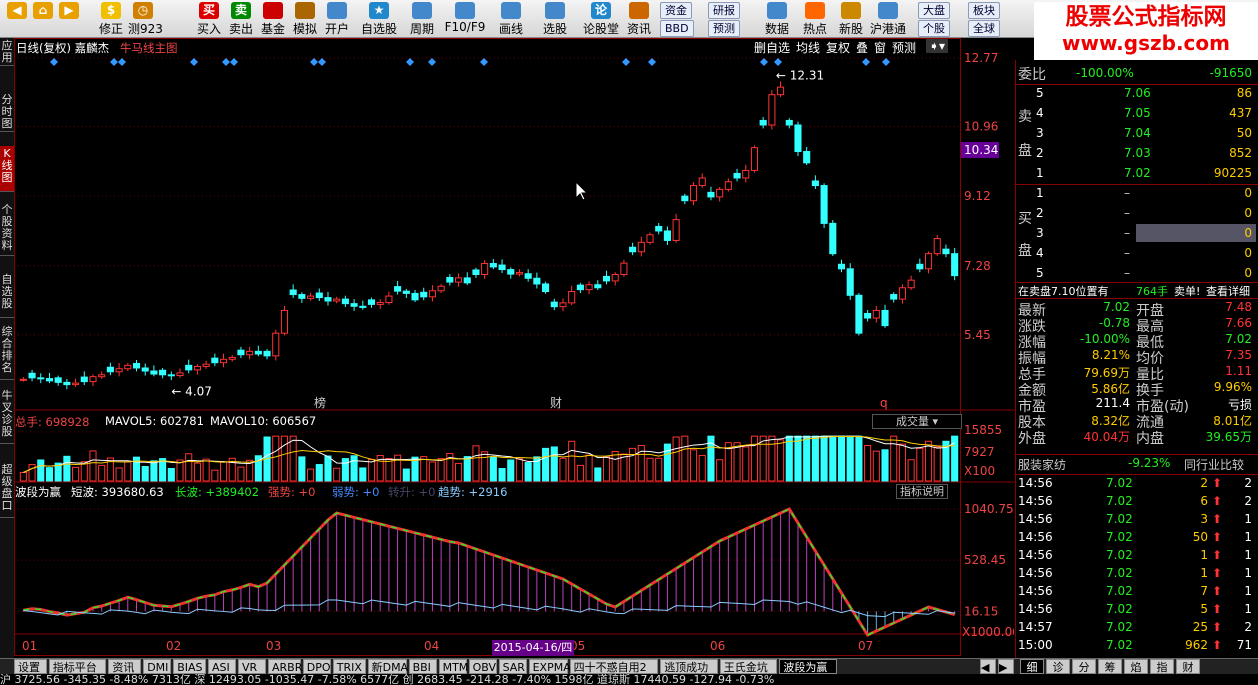 The image size is (1258, 685). Describe the element at coordinates (934, 28) in the screenshot. I see `toolbar-small-button-5: 个股` at that location.